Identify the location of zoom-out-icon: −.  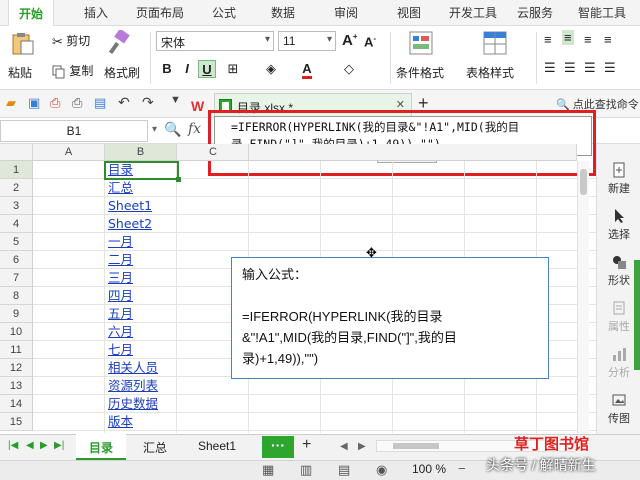
(462, 468).